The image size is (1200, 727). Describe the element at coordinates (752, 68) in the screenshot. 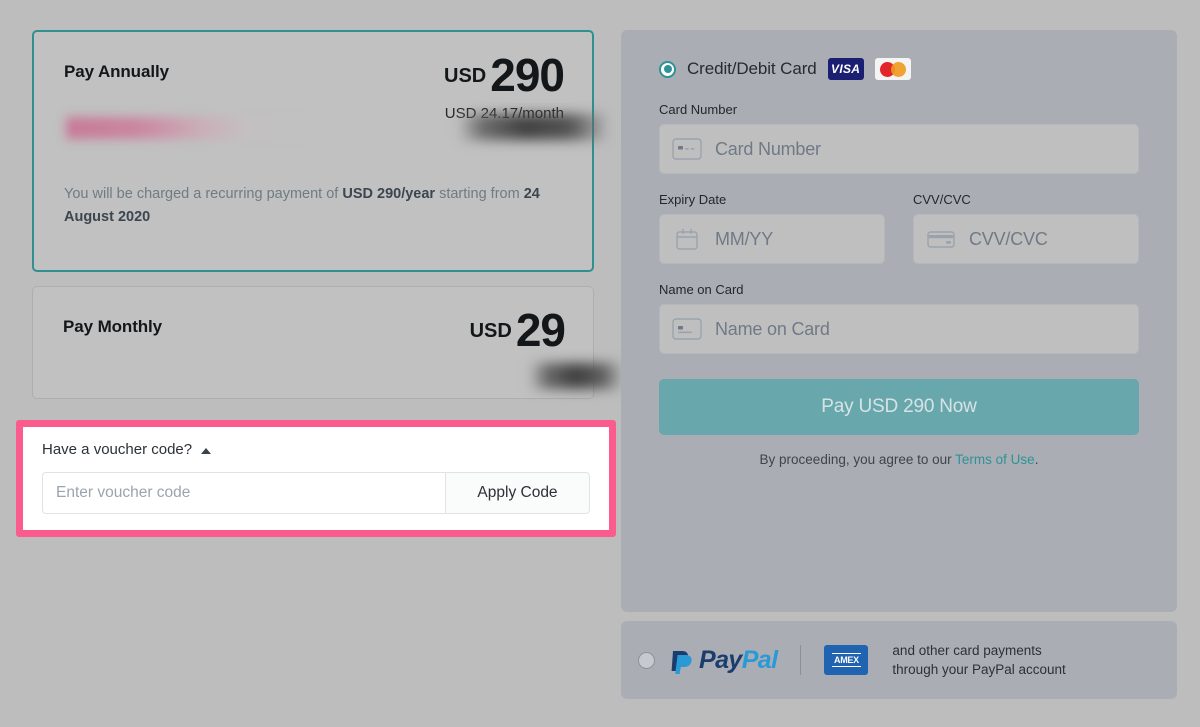

I see `card-method-label: Credit/Debit Card` at that location.